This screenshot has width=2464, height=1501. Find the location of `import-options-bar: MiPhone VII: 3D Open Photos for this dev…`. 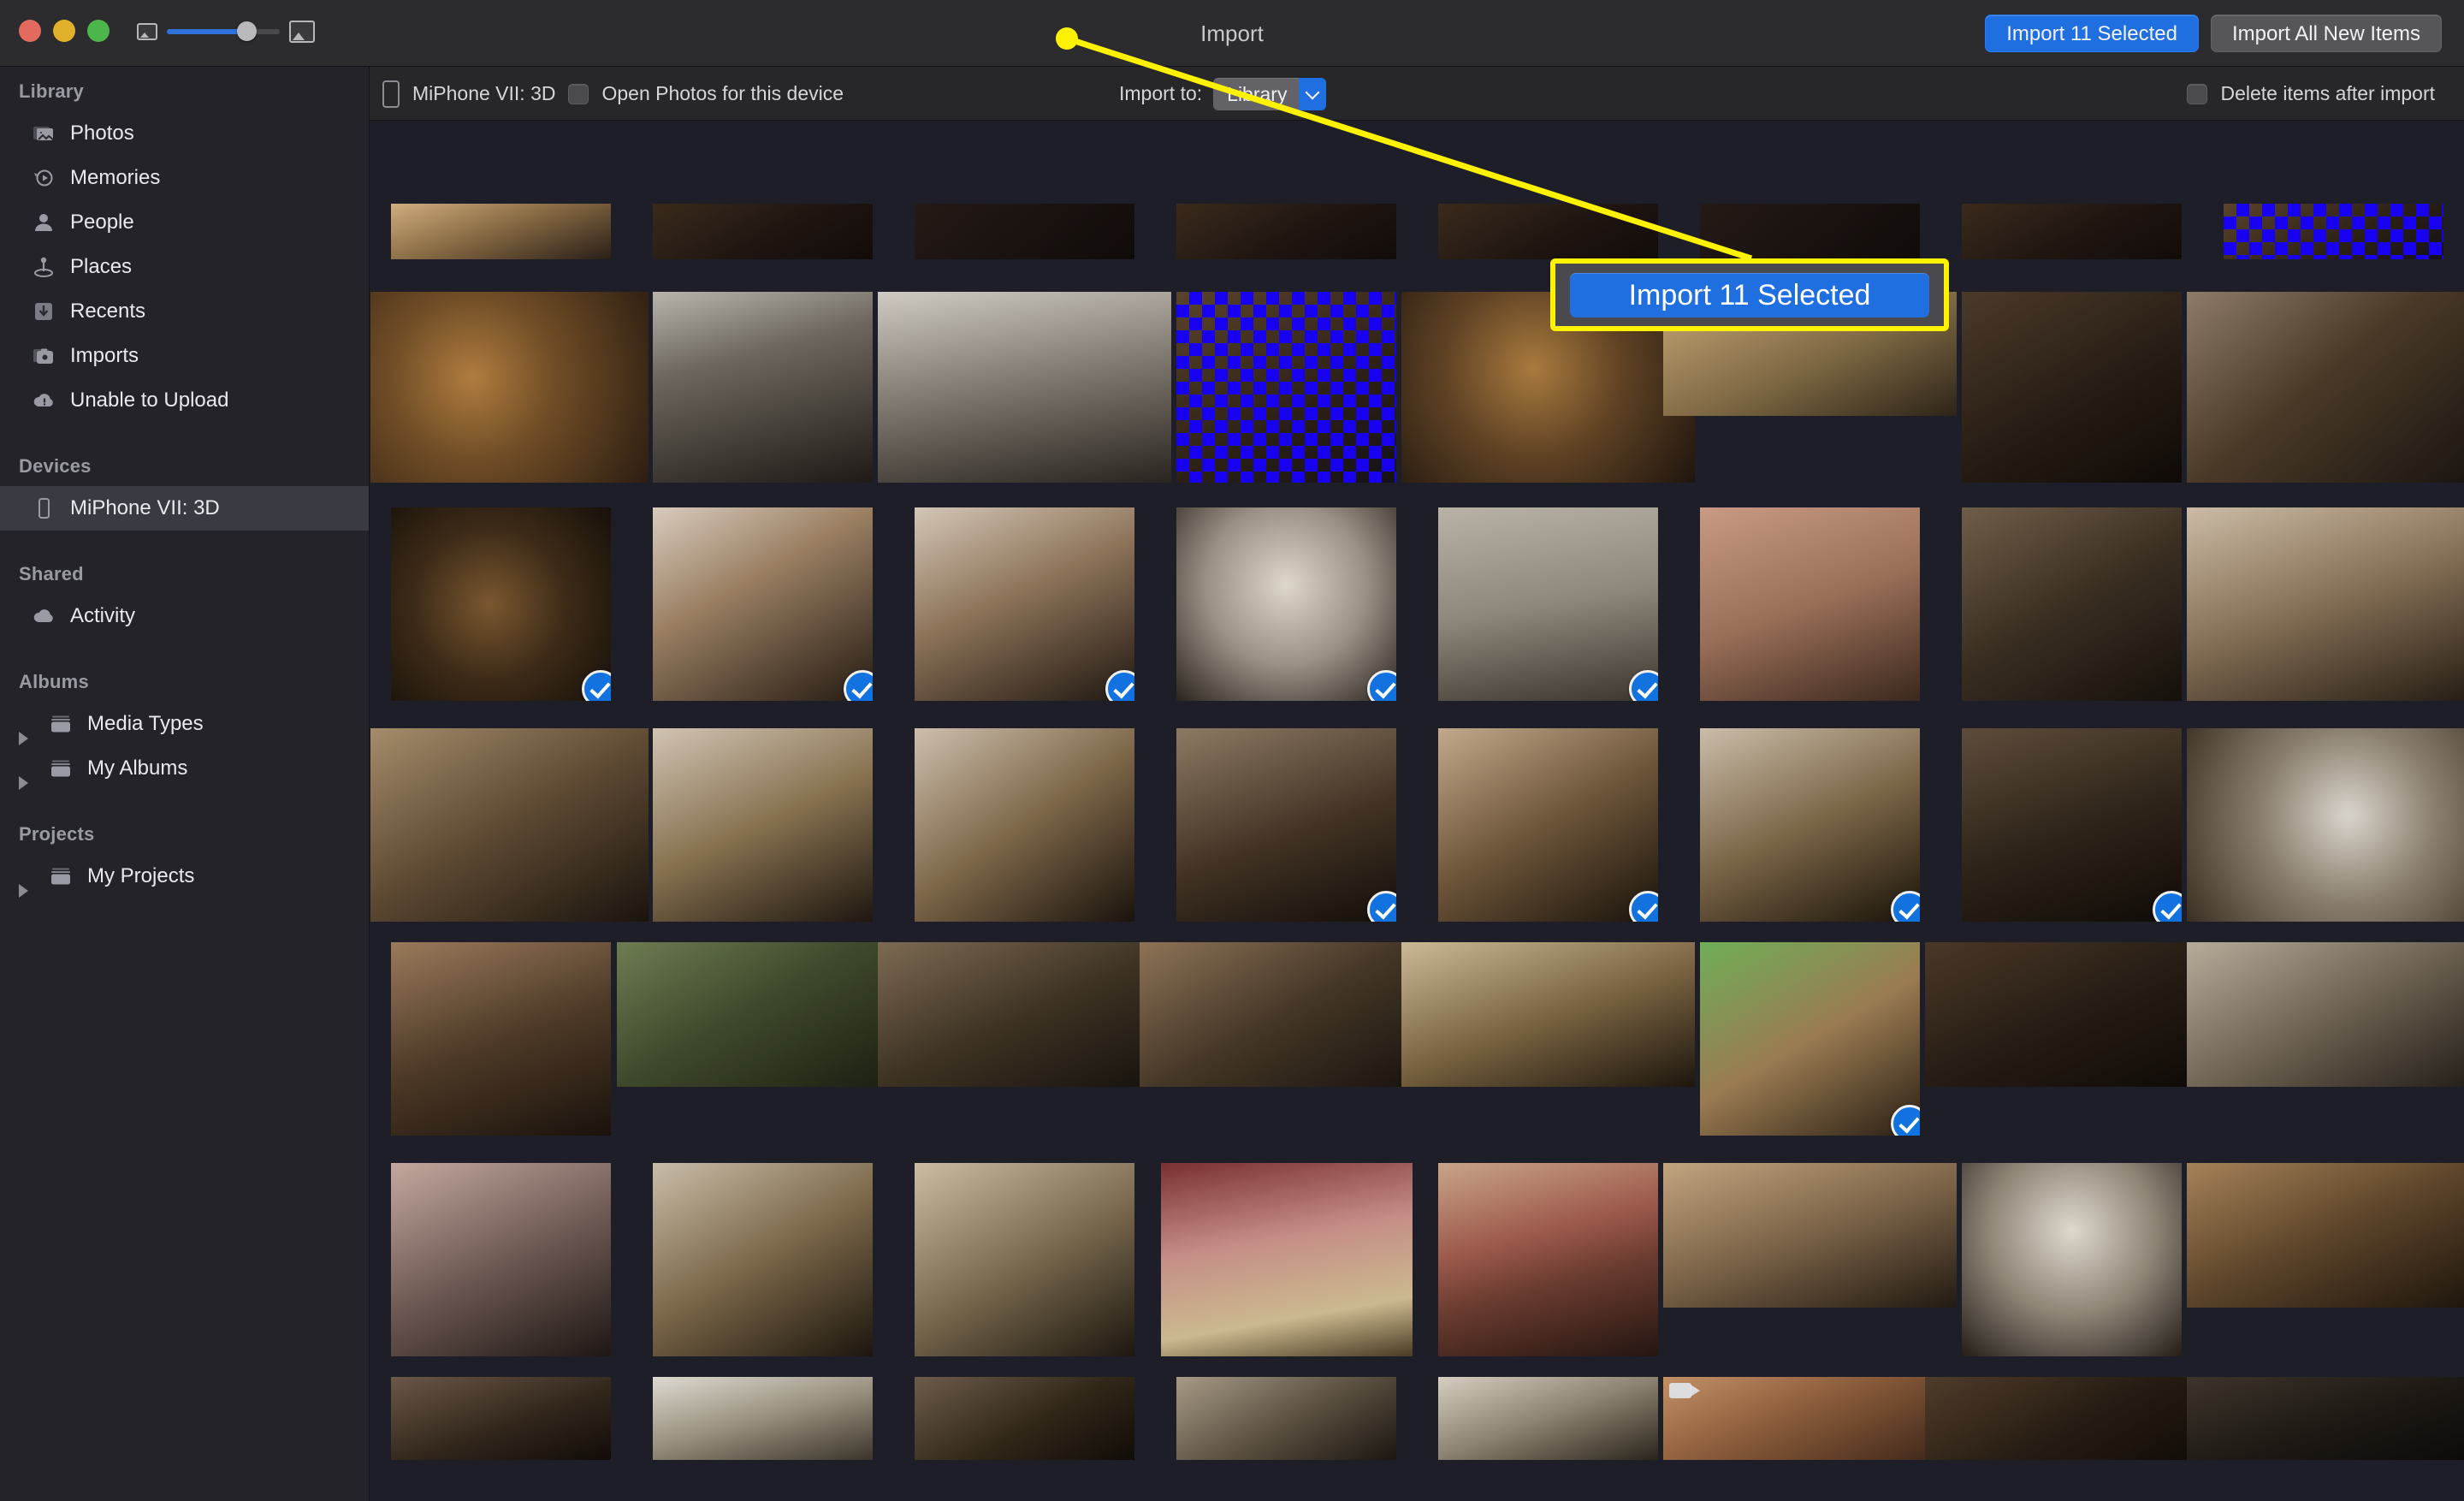

import-options-bar: MiPhone VII: 3D Open Photos for this dev… is located at coordinates (1232, 94).